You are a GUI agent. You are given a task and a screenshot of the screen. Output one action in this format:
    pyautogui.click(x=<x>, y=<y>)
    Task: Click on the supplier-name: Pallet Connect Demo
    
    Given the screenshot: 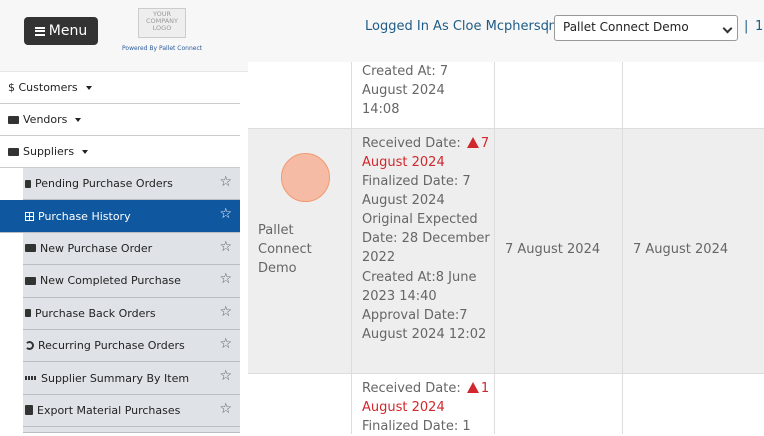 What is the action you would take?
    pyautogui.click(x=285, y=249)
    